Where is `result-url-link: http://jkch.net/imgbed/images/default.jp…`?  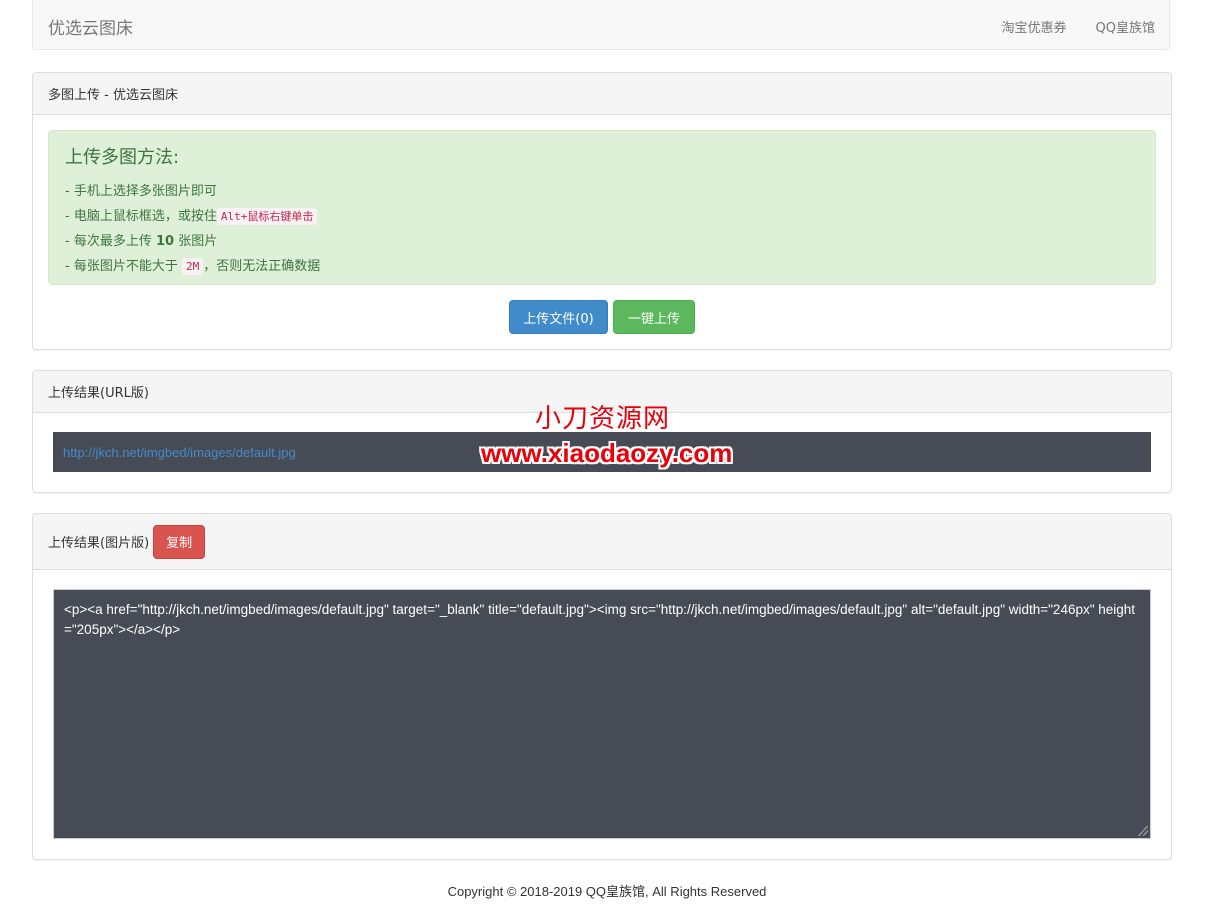 result-url-link: http://jkch.net/imgbed/images/default.jp… is located at coordinates (179, 452).